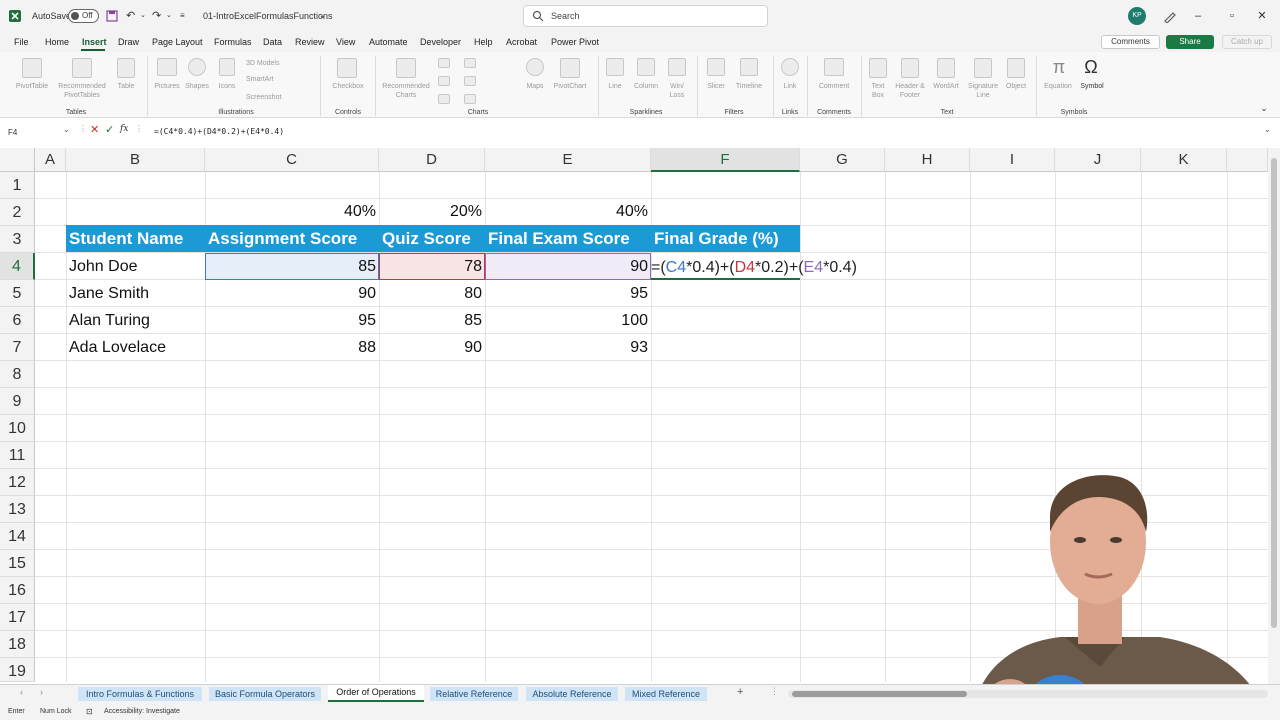  Describe the element at coordinates (572, 694) in the screenshot. I see `sheet-tab-absolute-reference: Absolute Reference` at that location.